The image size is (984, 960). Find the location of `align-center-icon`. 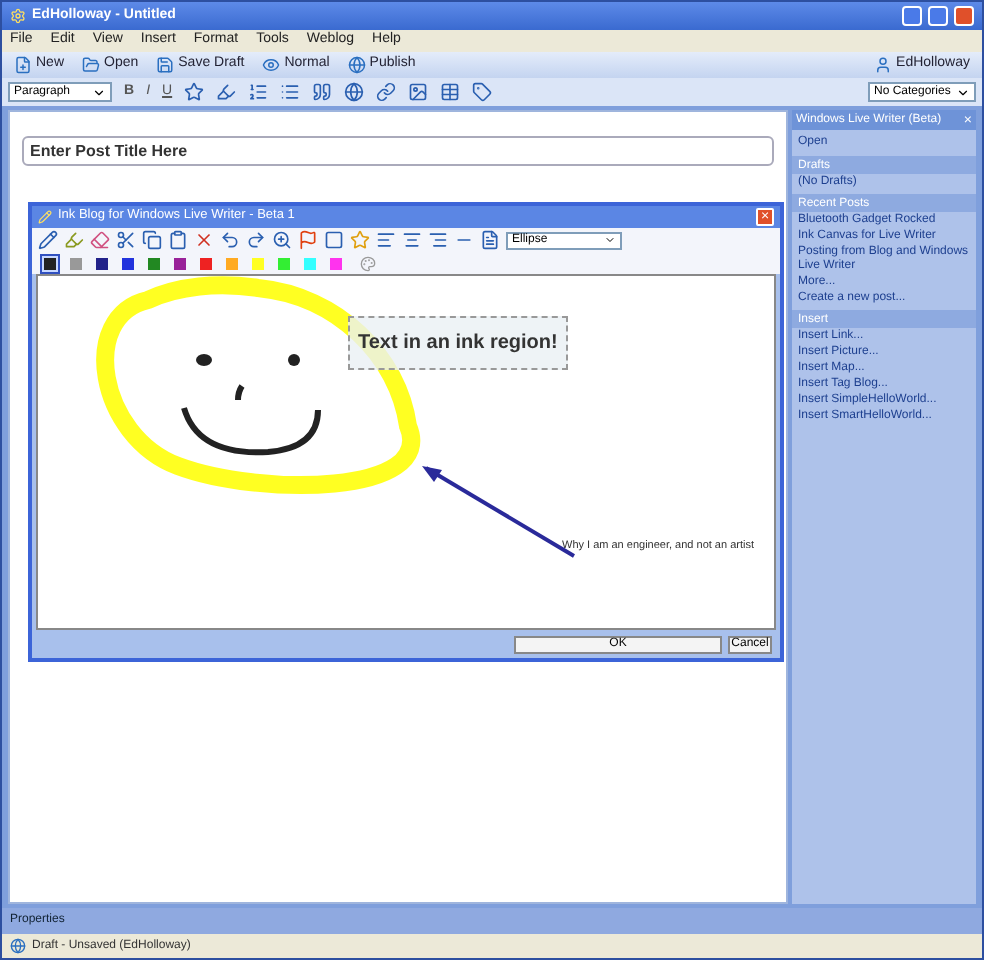

align-center-icon is located at coordinates (412, 240).